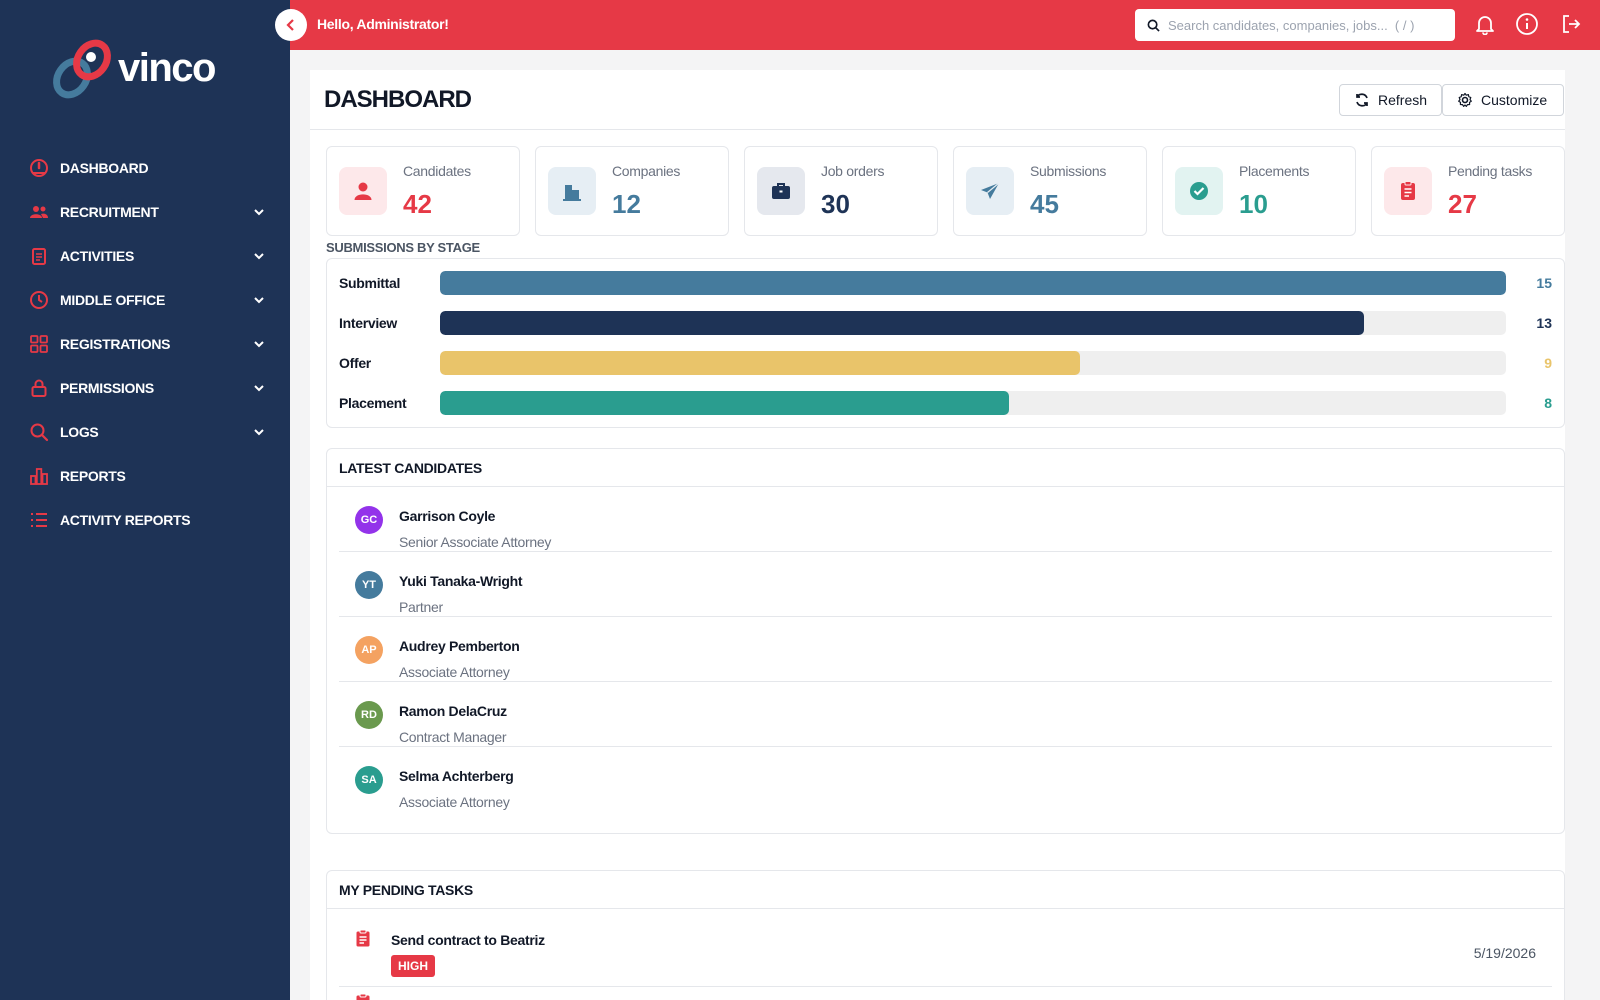  I want to click on stage-name: Interview, so click(368, 323).